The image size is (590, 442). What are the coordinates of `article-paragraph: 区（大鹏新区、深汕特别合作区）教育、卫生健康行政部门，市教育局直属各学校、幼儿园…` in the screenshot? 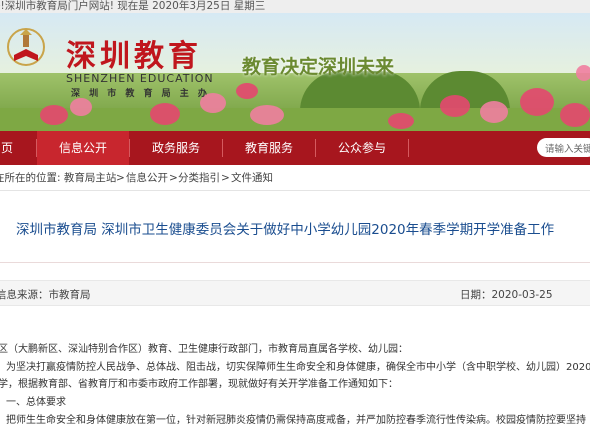 It's located at (204, 349).